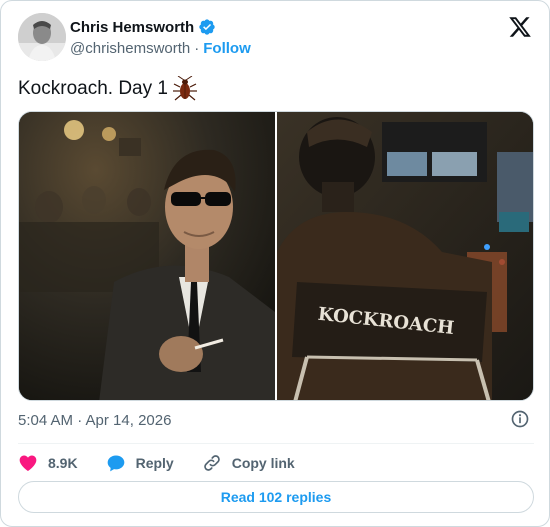 This screenshot has width=550, height=527. Describe the element at coordinates (154, 462) in the screenshot. I see `reply-label: Reply` at that location.